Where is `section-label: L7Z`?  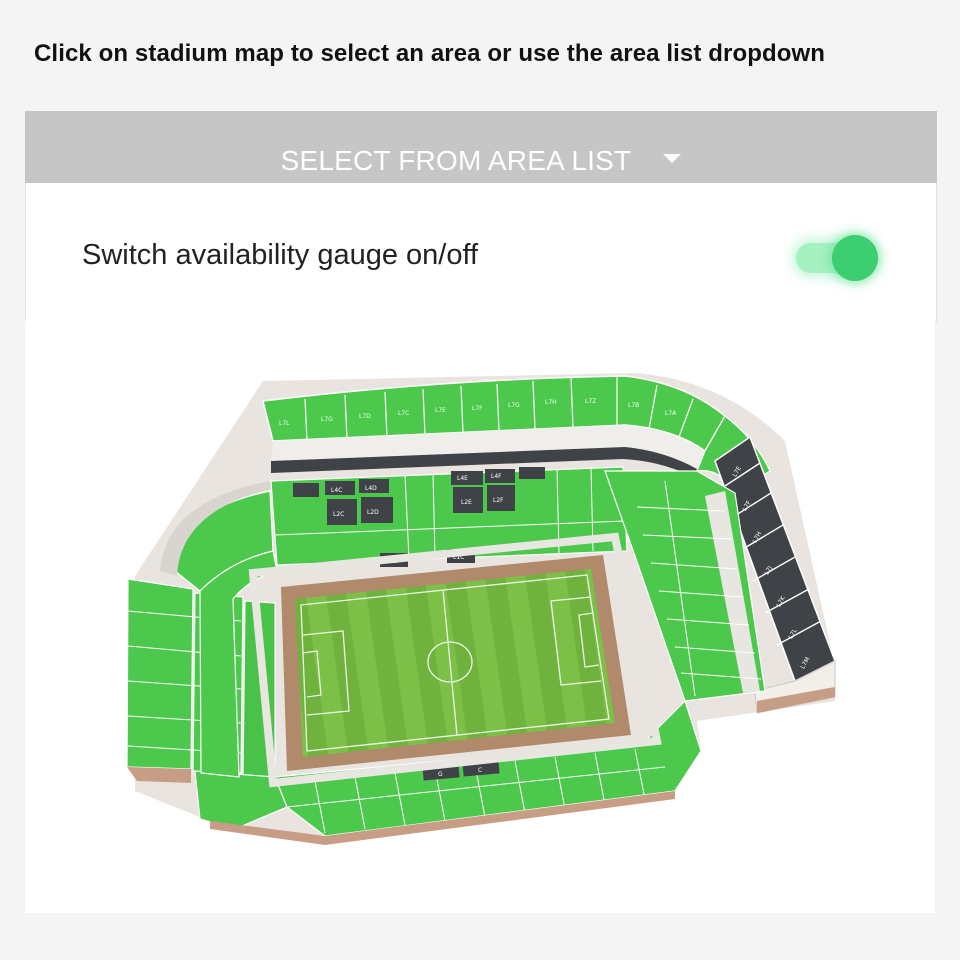 section-label: L7Z is located at coordinates (590, 401).